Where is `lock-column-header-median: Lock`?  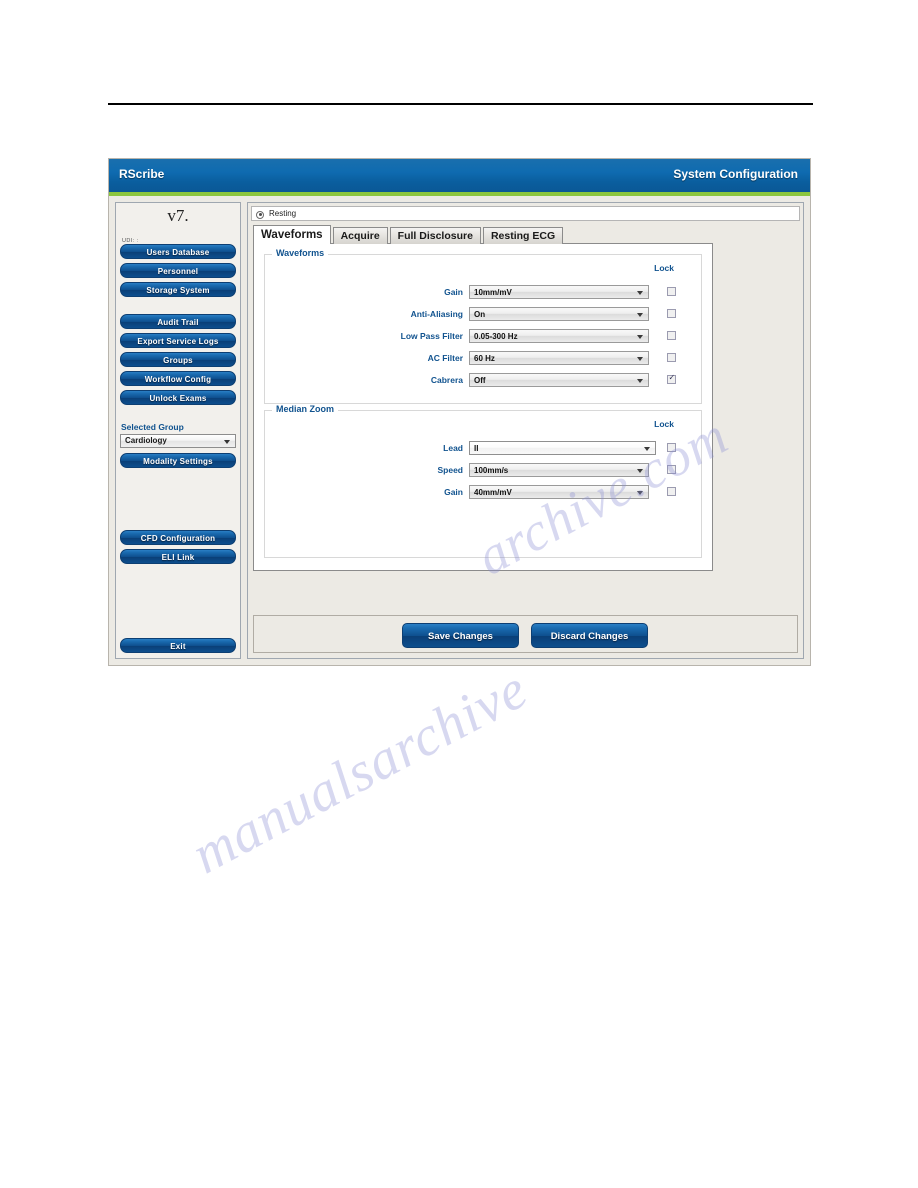 lock-column-header-median: Lock is located at coordinates (664, 424).